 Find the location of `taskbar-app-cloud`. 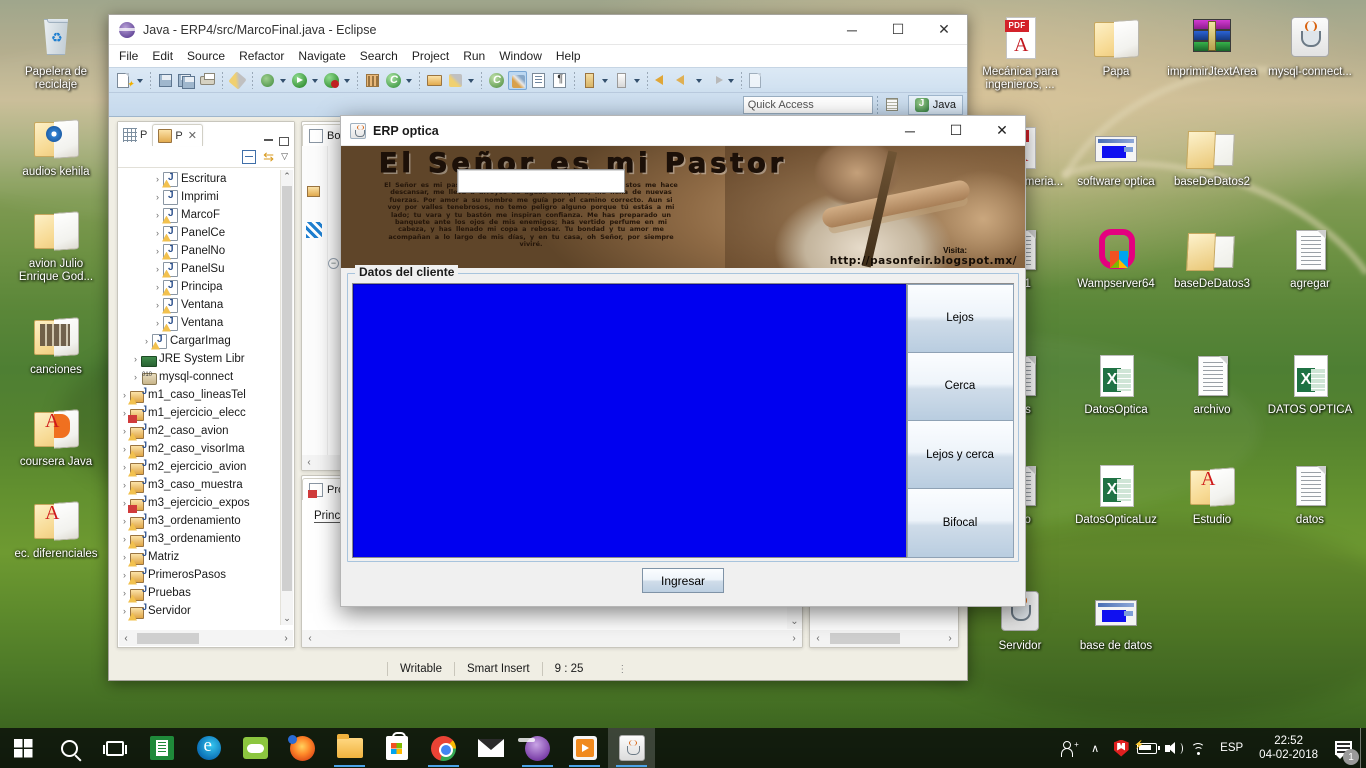

taskbar-app-cloud is located at coordinates (255, 748).